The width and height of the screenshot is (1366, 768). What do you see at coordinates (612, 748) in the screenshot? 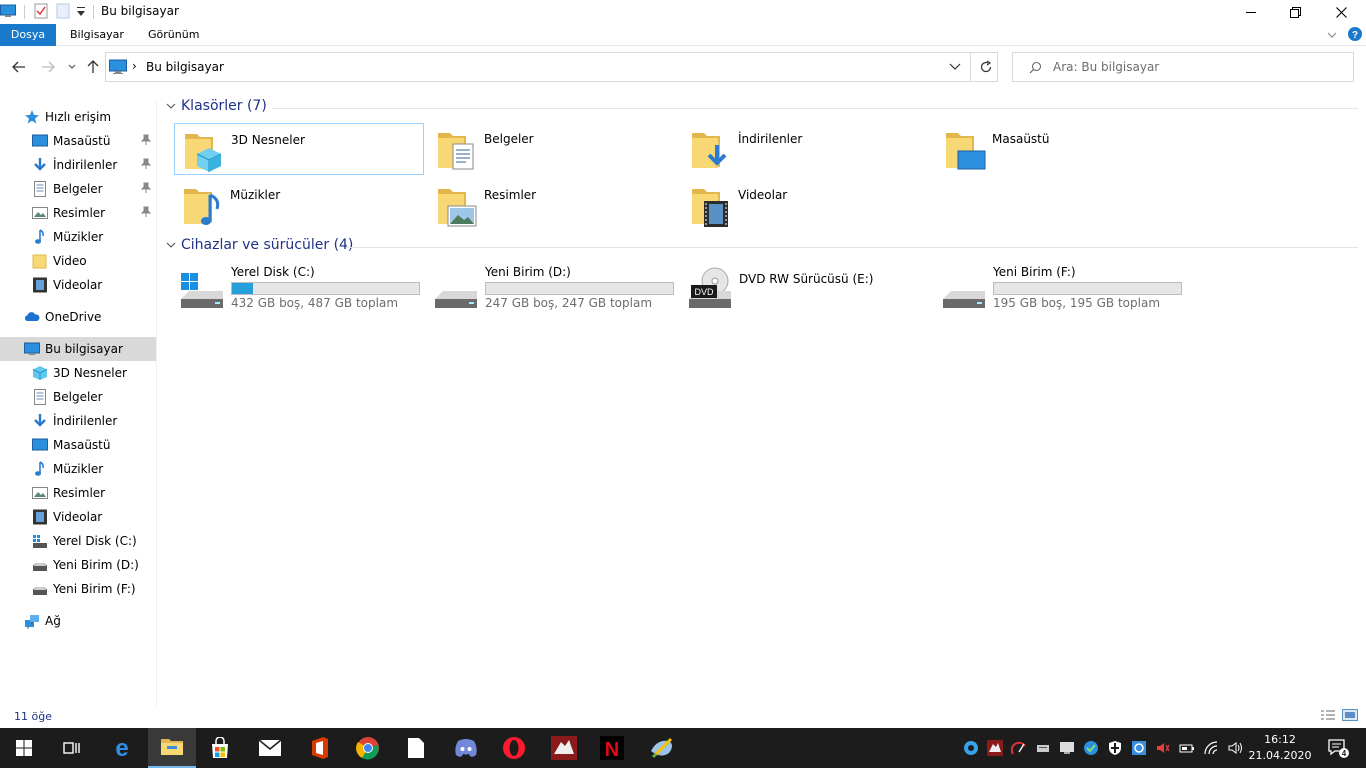
I see `netflix-button: N` at bounding box center [612, 748].